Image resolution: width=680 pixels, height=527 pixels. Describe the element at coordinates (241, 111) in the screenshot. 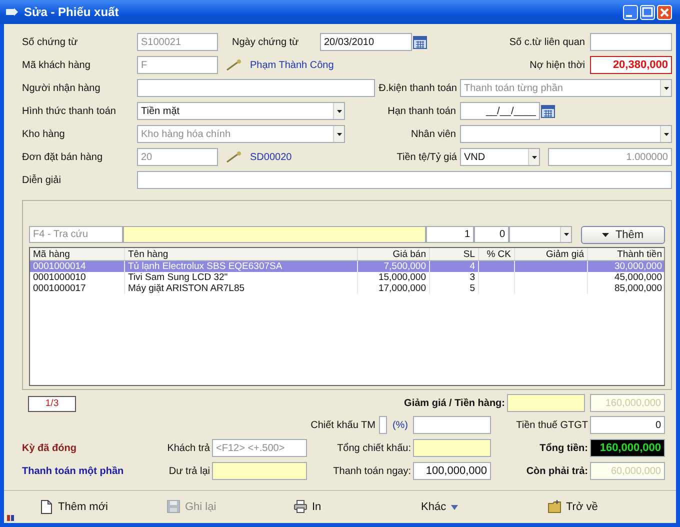

I see `dropdown-field: Tiền mặt` at that location.